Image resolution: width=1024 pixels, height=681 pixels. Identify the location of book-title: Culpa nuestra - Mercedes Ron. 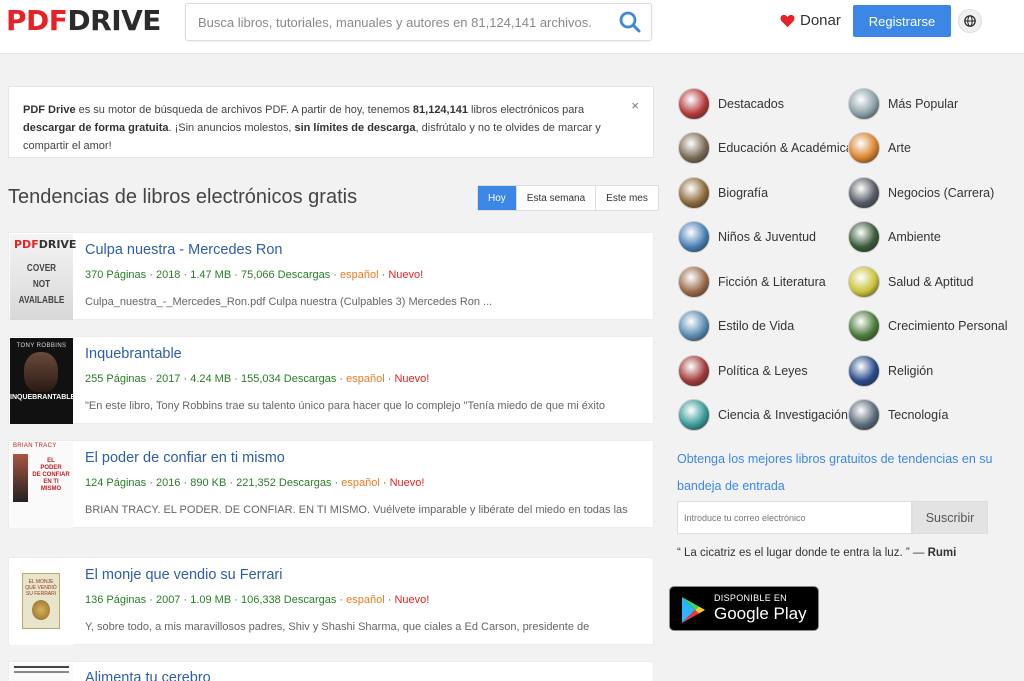
(183, 250).